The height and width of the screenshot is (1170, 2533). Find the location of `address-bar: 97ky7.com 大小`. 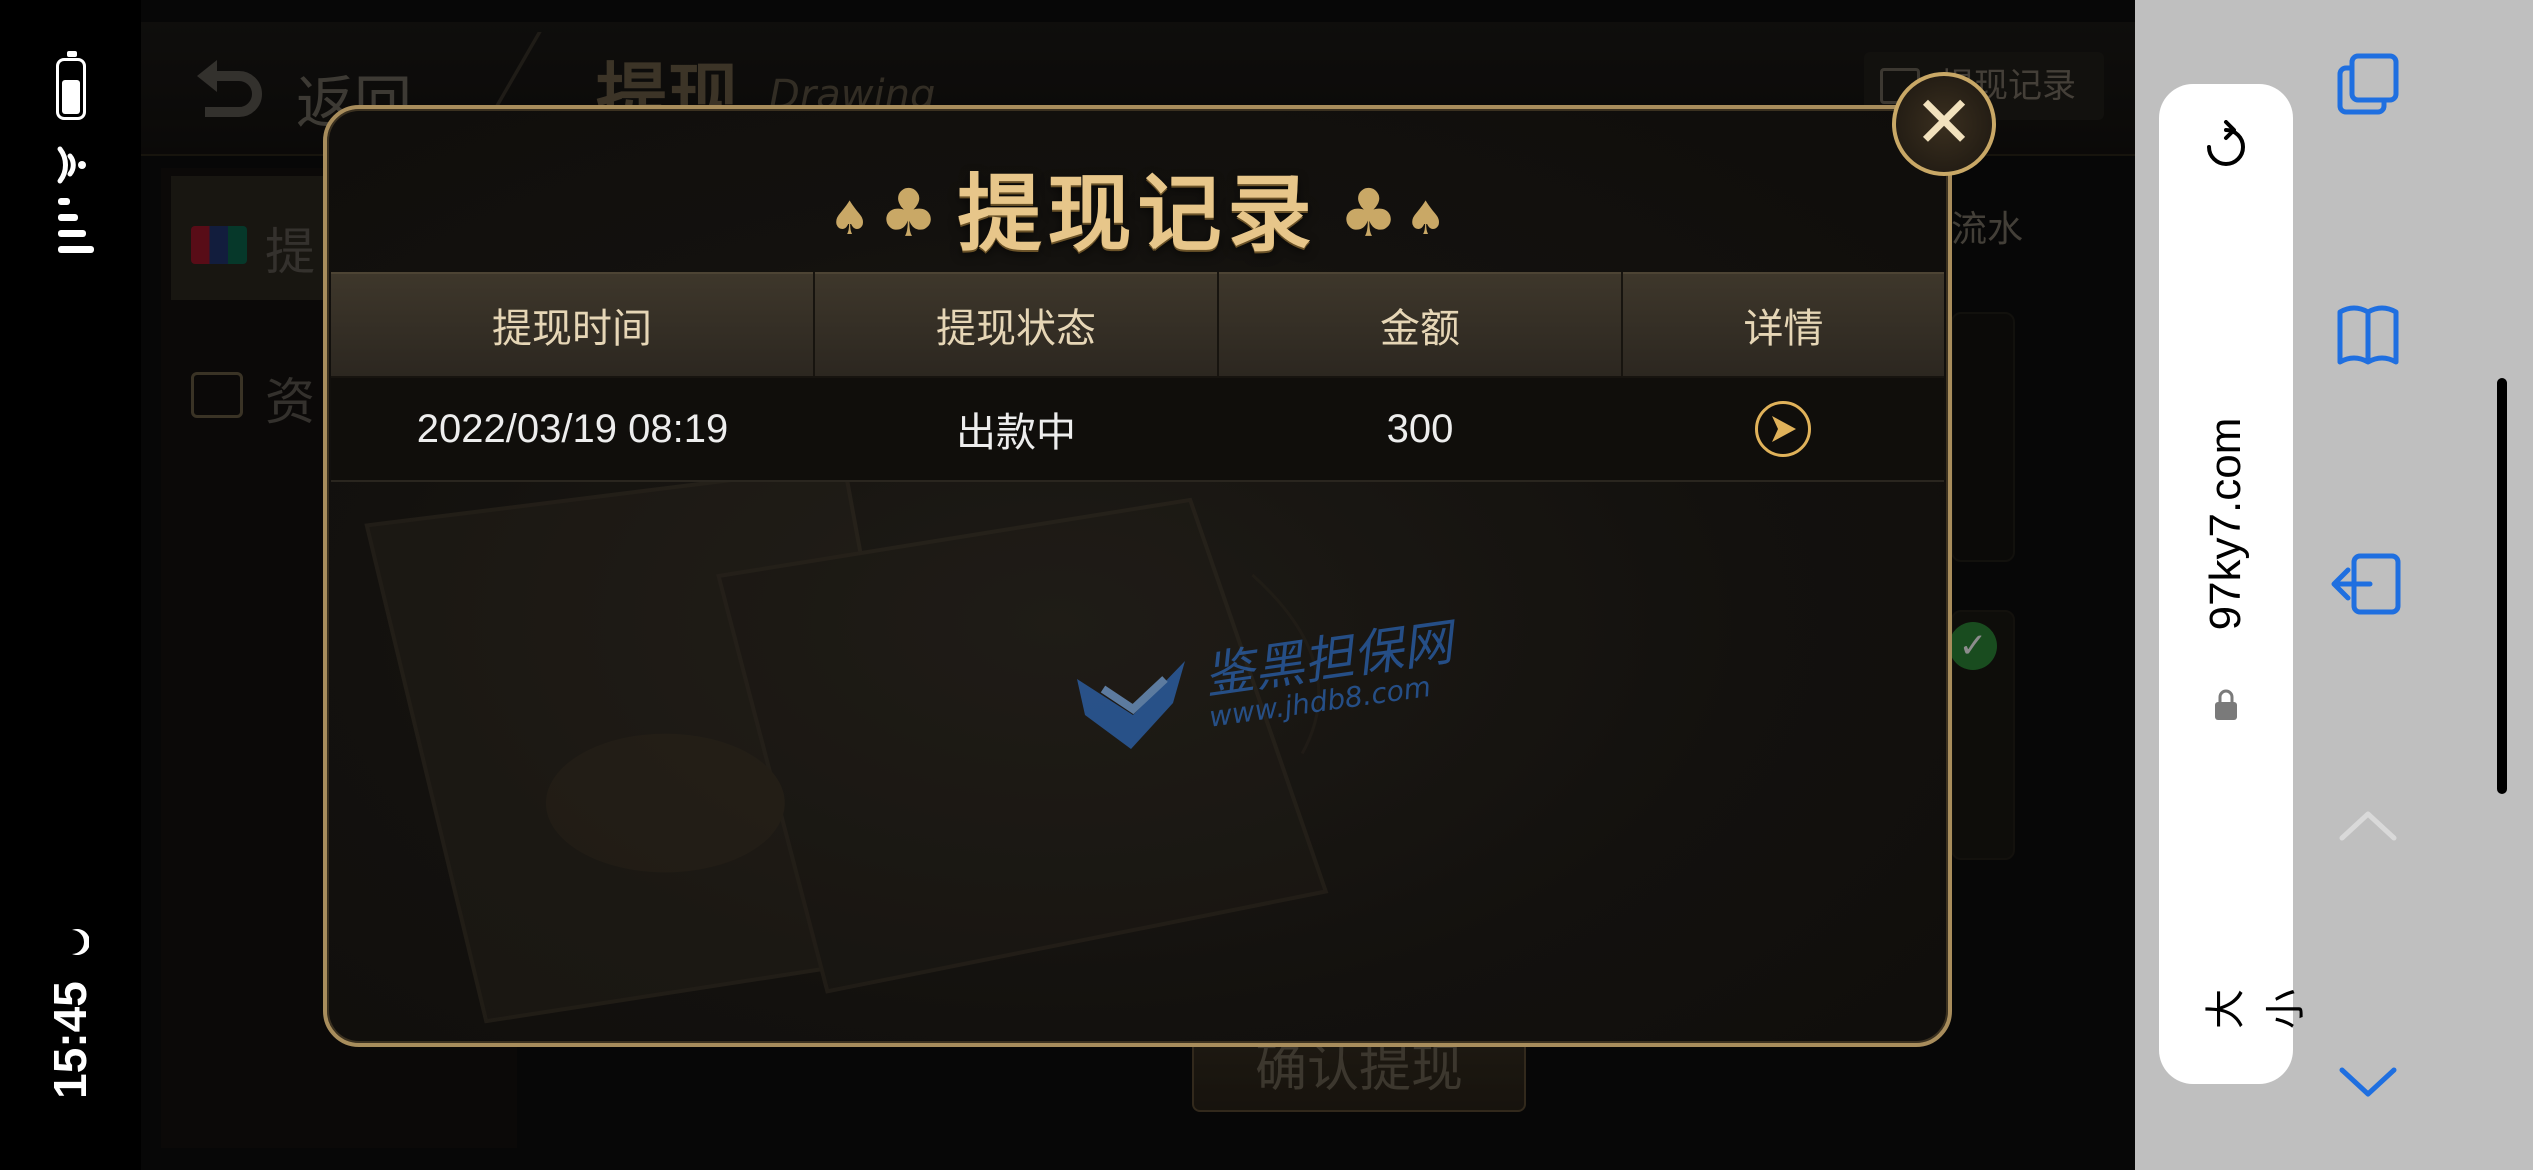

address-bar: 97ky7.com 大小 is located at coordinates (2234, 584).